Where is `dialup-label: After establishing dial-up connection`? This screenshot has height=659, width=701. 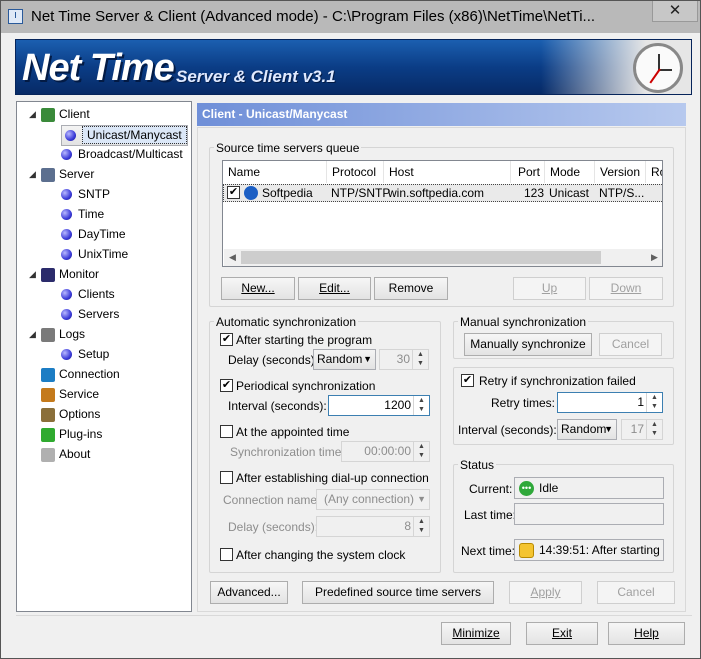 dialup-label: After establishing dial-up connection is located at coordinates (332, 478).